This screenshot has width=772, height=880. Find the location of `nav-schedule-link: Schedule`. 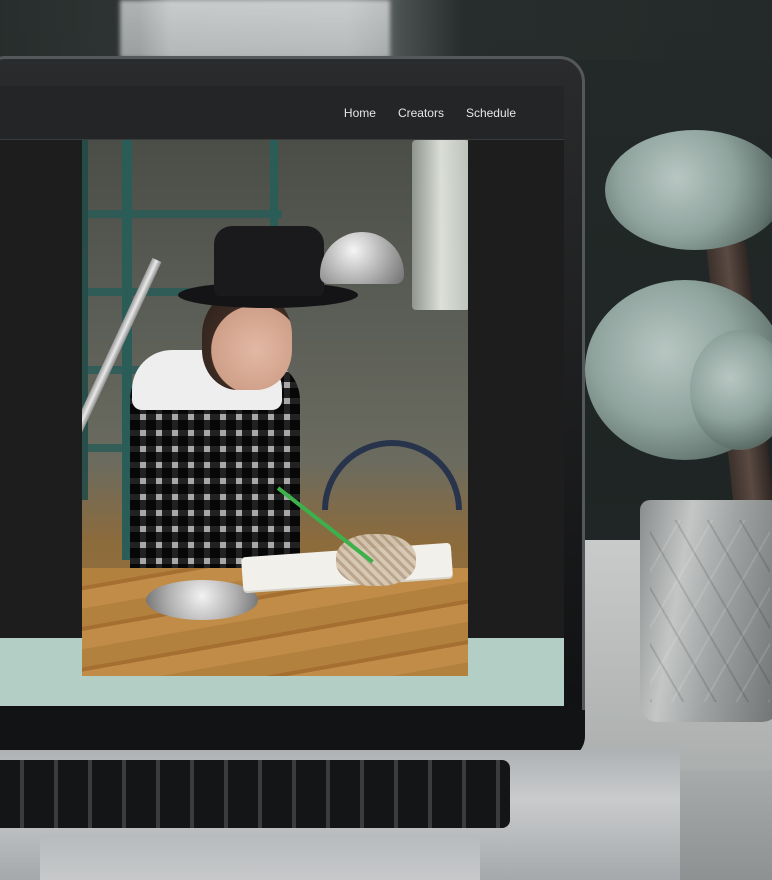

nav-schedule-link: Schedule is located at coordinates (491, 113).